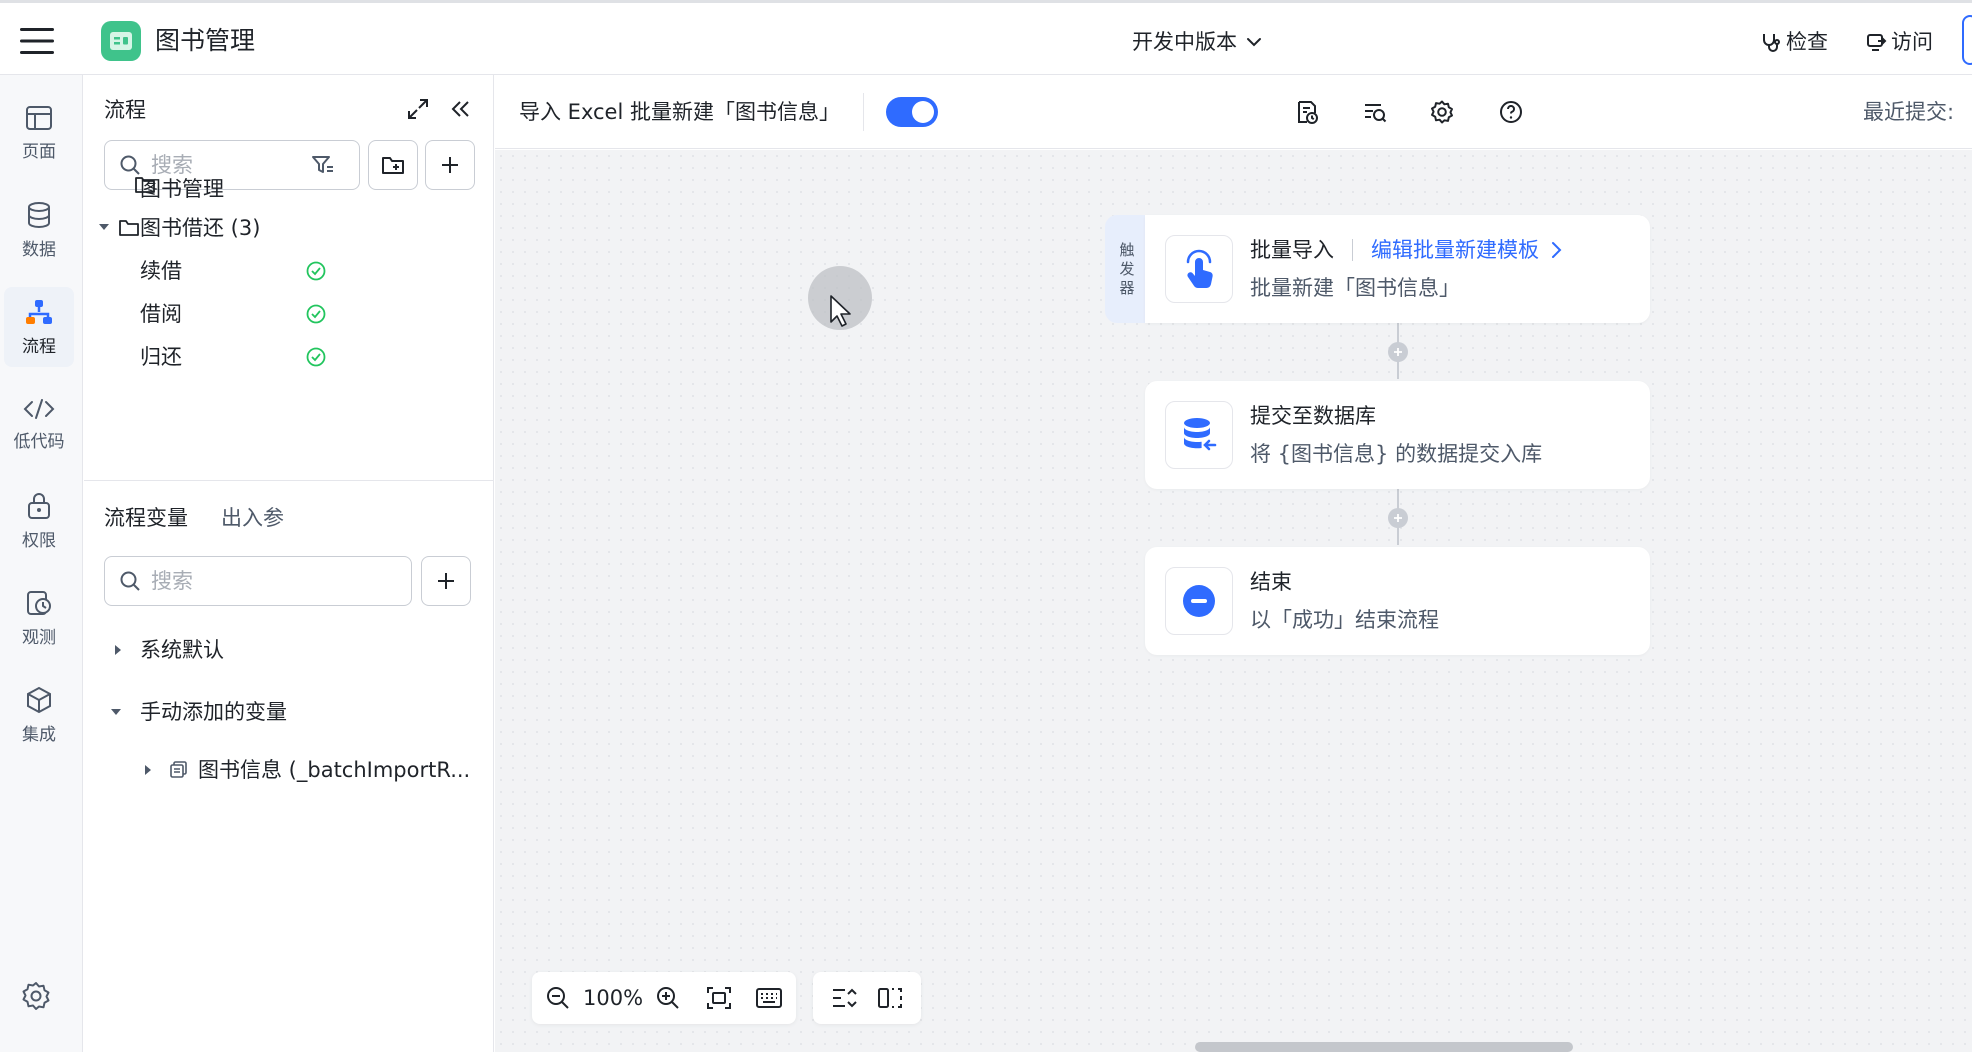 This screenshot has width=1972, height=1052. What do you see at coordinates (205, 40) in the screenshot?
I see `app-title: 图书管理` at bounding box center [205, 40].